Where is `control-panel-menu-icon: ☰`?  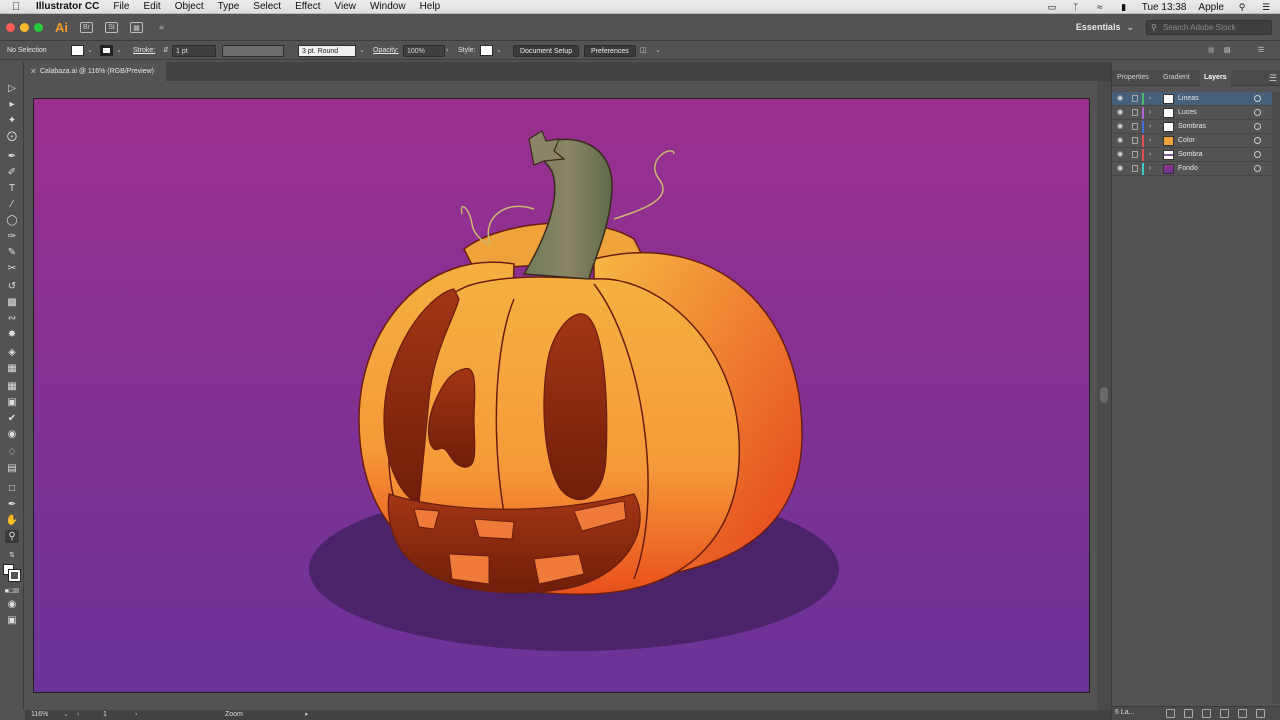
control-panel-menu-icon: ☰ is located at coordinates (1261, 51).